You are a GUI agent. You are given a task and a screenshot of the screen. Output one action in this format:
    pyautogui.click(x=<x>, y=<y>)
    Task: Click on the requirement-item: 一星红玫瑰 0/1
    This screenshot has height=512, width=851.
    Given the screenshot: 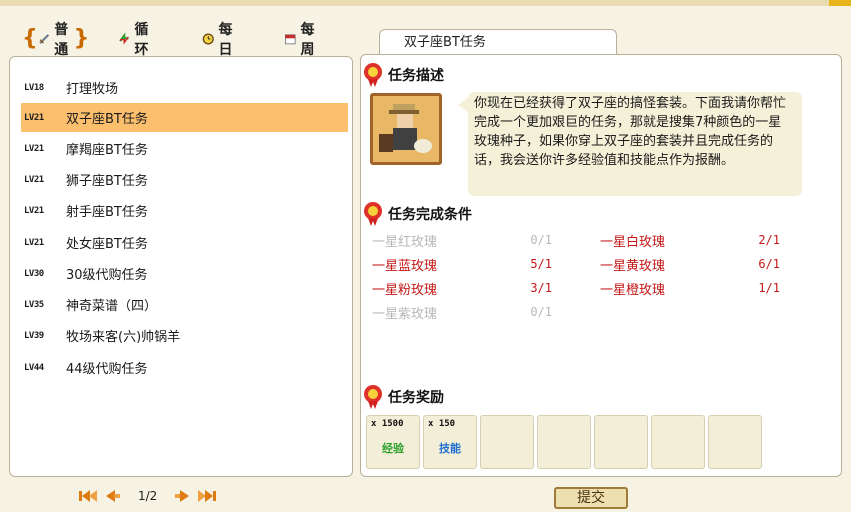 What is the action you would take?
    pyautogui.click(x=462, y=240)
    